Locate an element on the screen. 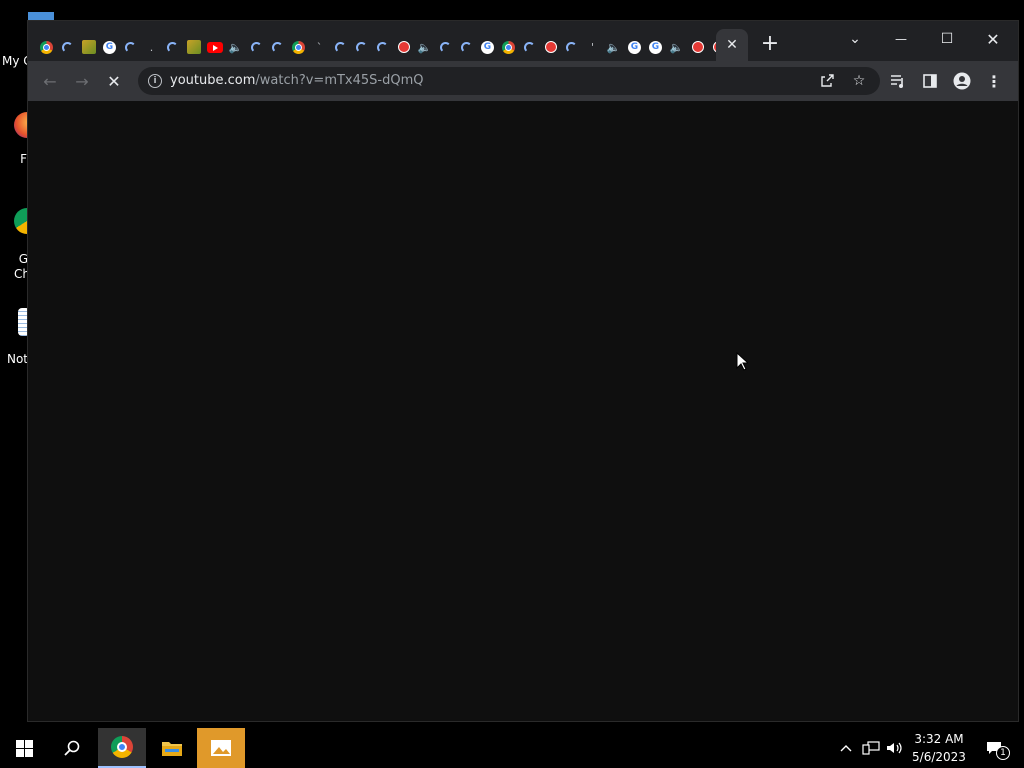 The width and height of the screenshot is (1024, 768). close-window-button: ✕ is located at coordinates (993, 39).